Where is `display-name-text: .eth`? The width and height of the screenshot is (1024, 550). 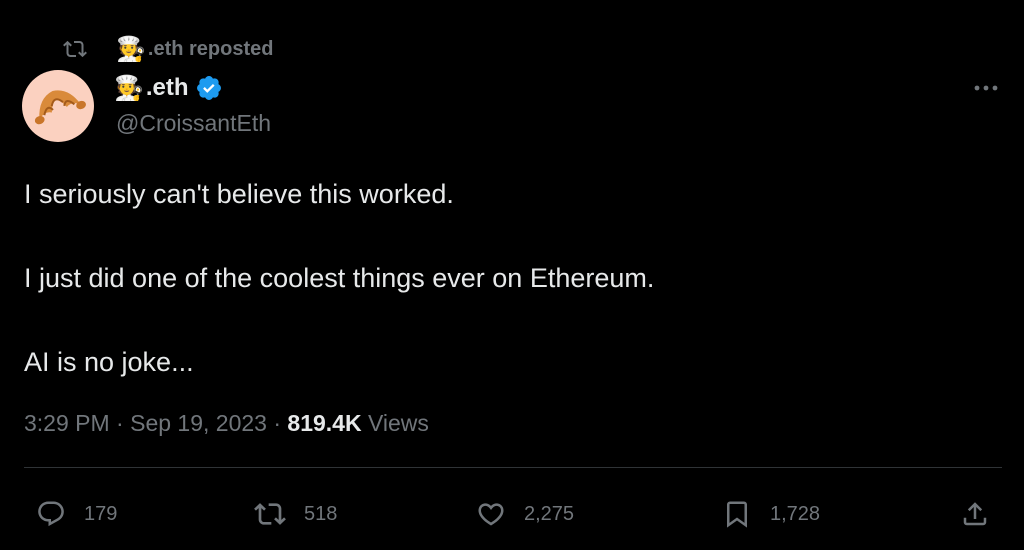
display-name-text: .eth is located at coordinates (167, 87).